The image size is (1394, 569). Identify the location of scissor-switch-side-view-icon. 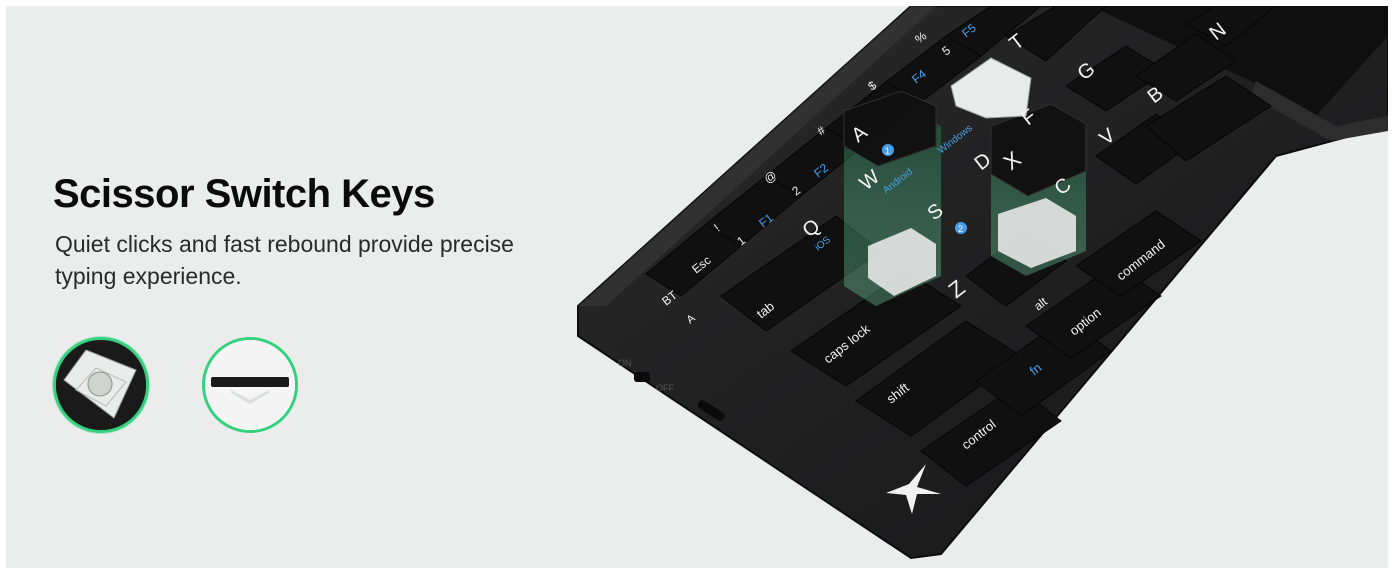
(250, 385).